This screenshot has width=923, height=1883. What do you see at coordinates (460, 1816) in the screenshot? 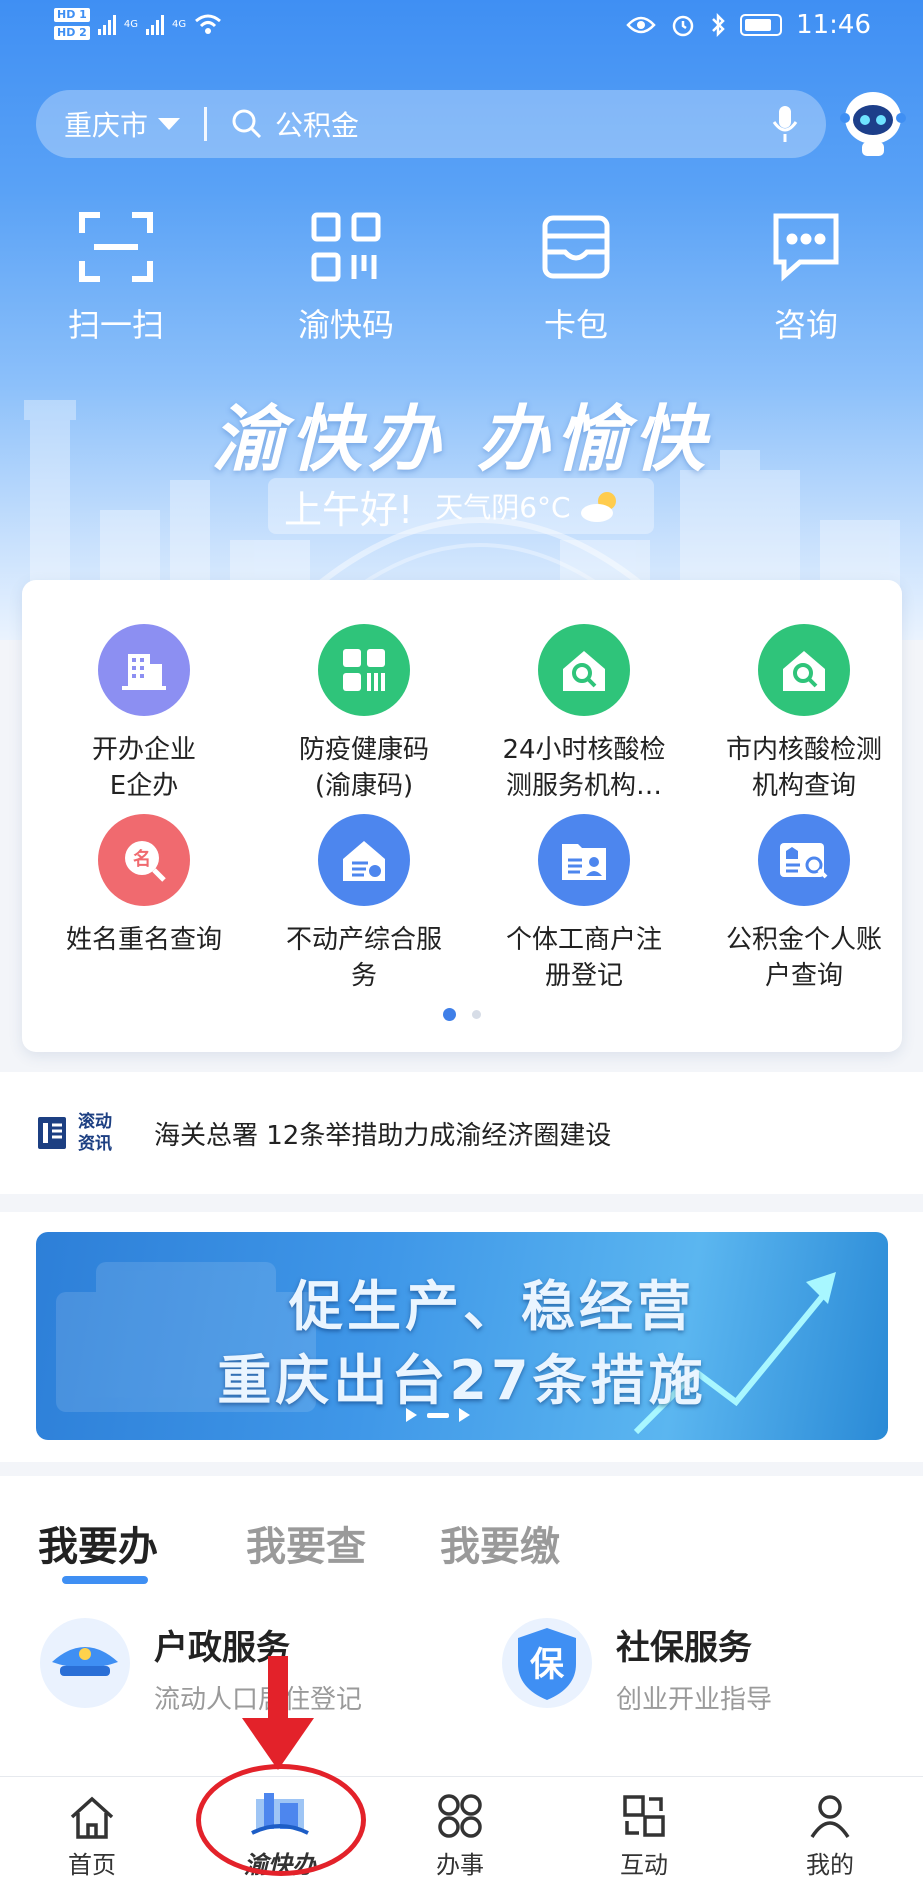
I see `grid-icon` at bounding box center [460, 1816].